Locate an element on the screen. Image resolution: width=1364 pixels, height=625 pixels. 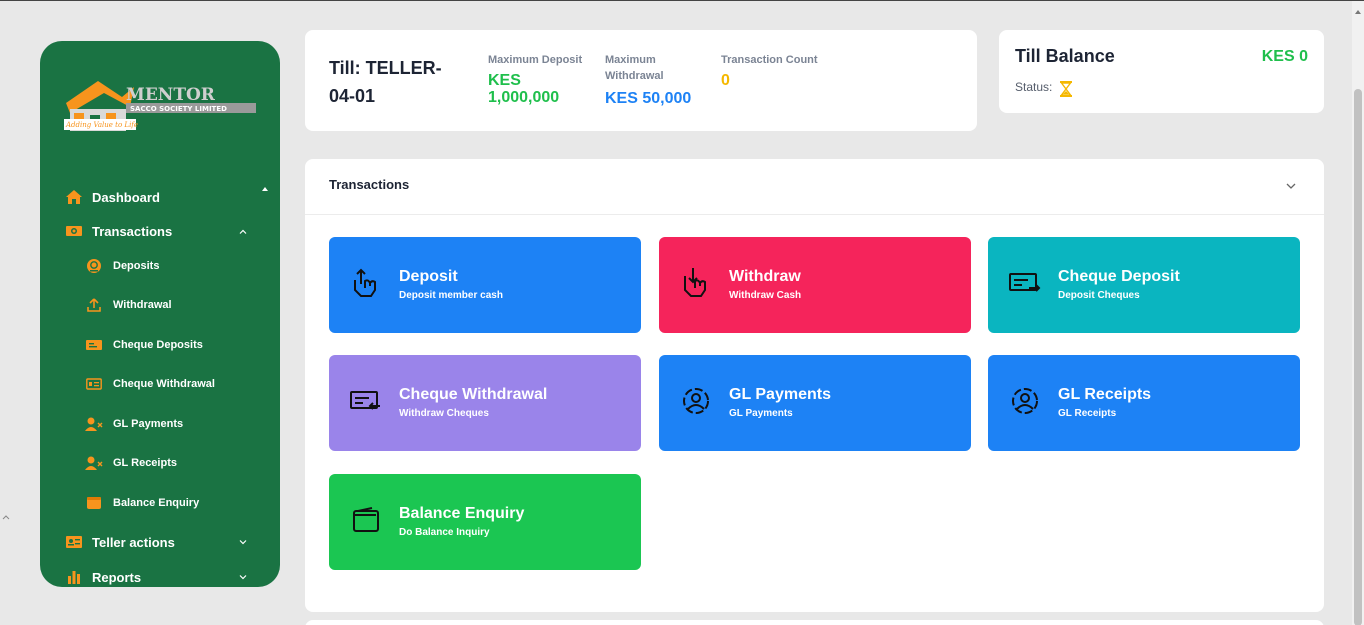
status-label: Status: is located at coordinates (1034, 87).